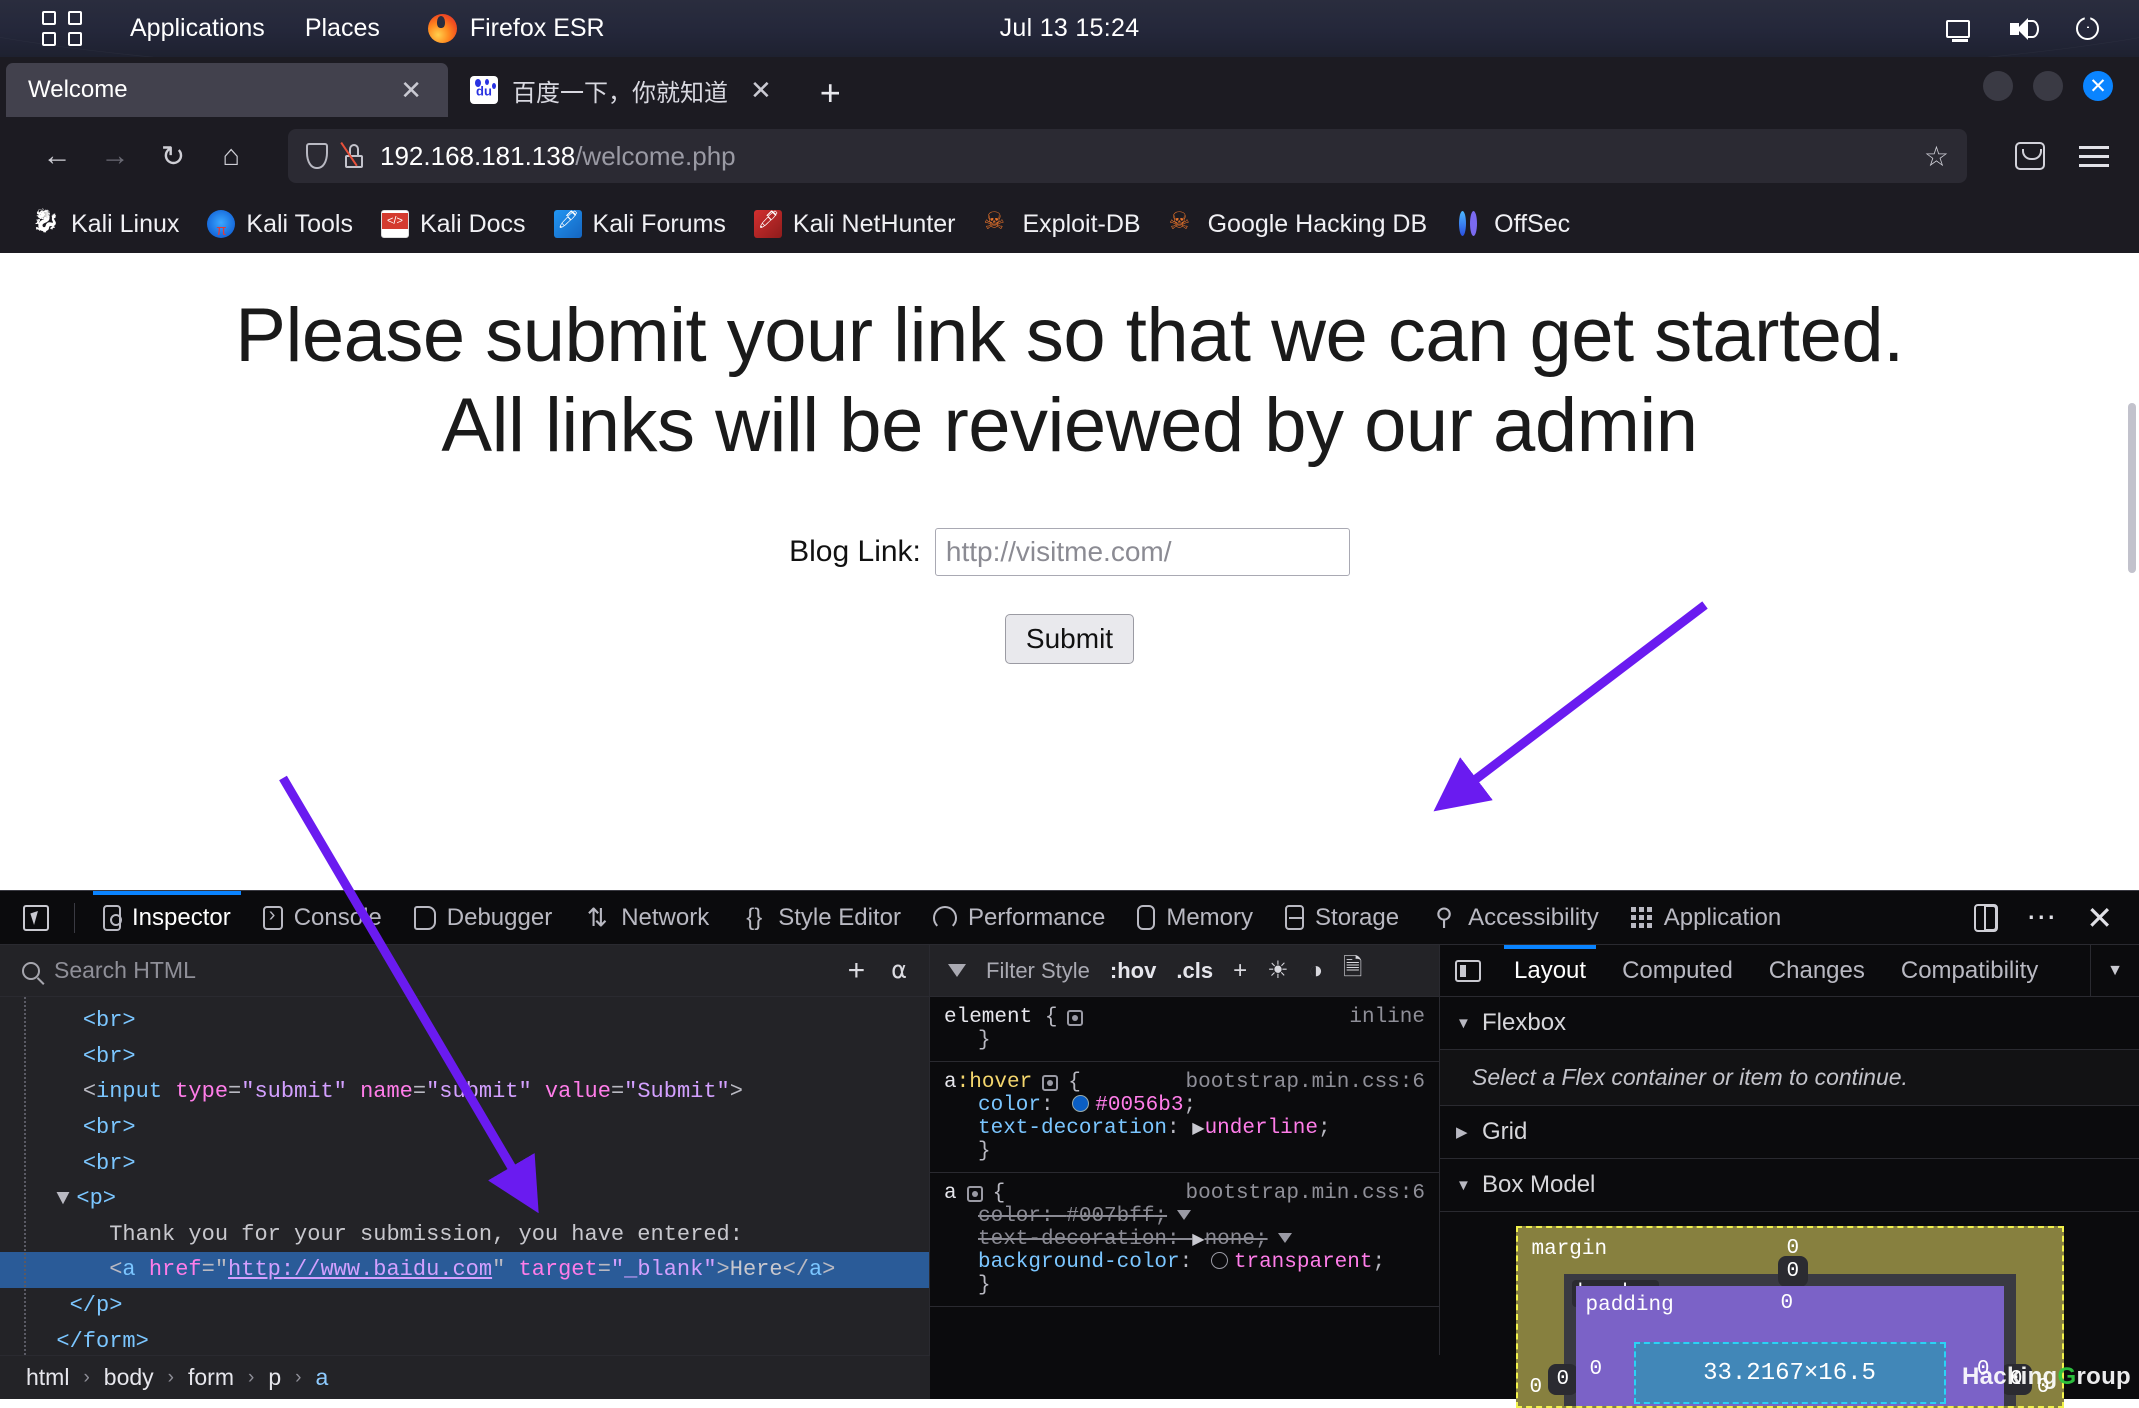 The width and height of the screenshot is (2139, 1408). I want to click on markup-line: </p>, so click(464, 1306).